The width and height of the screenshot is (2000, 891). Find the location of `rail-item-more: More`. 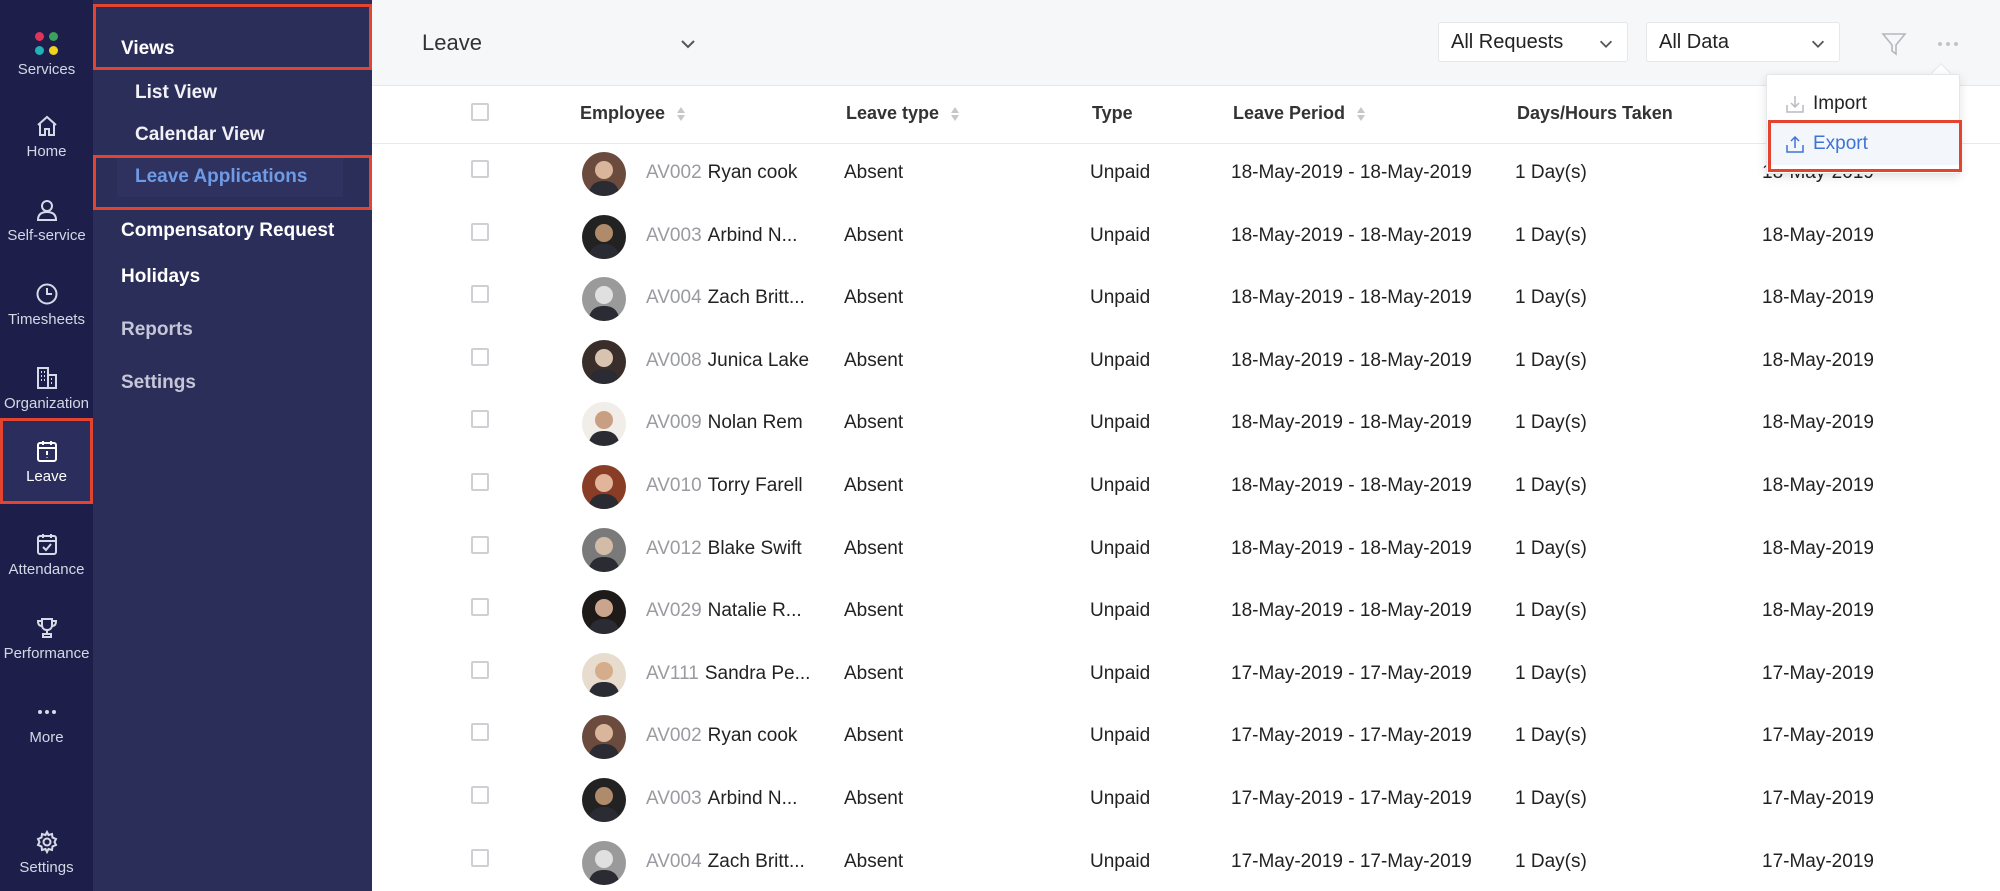

rail-item-more: More is located at coordinates (46, 722).